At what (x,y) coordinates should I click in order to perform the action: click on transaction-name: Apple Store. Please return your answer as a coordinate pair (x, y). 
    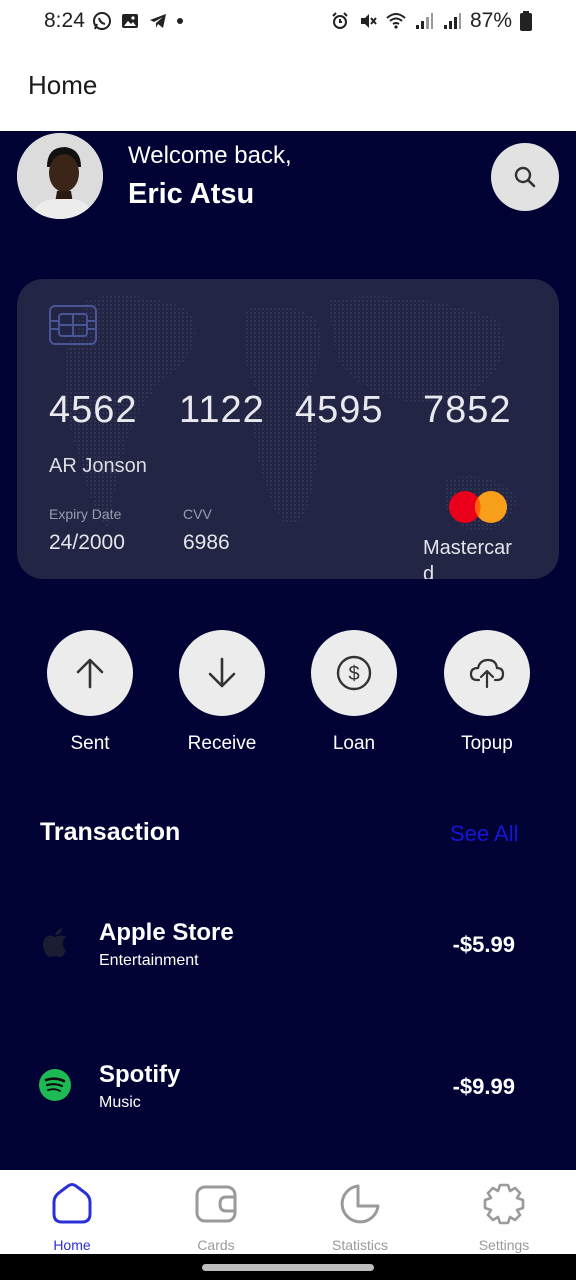
    Looking at the image, I should click on (166, 932).